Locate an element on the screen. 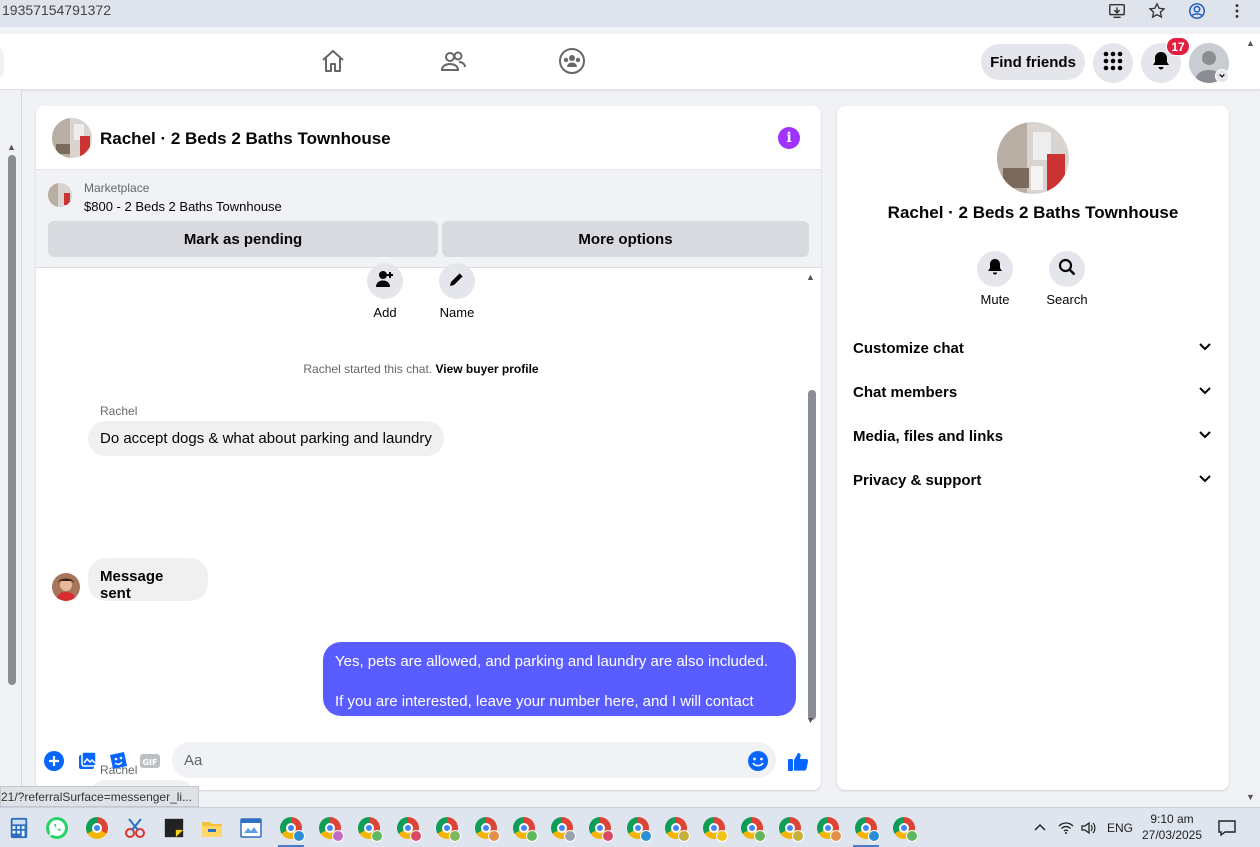 This screenshot has width=1260, height=847. message-input: Aa is located at coordinates (474, 760).